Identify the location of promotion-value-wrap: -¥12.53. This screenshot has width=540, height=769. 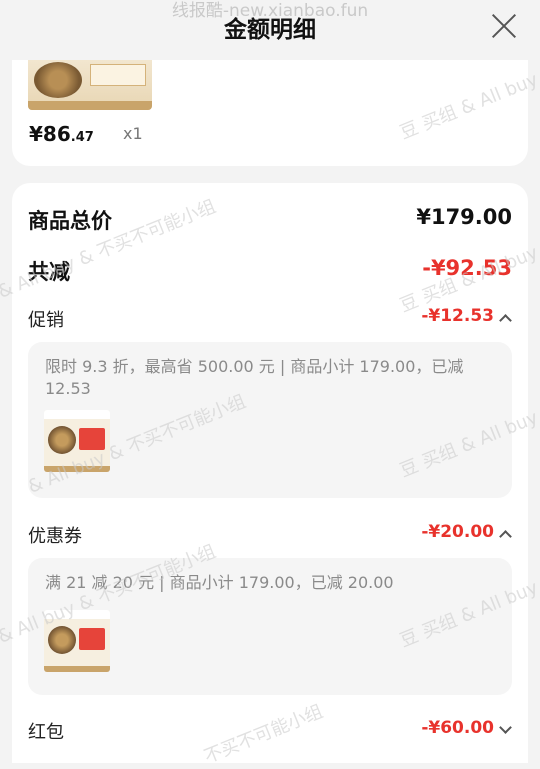
(466, 316).